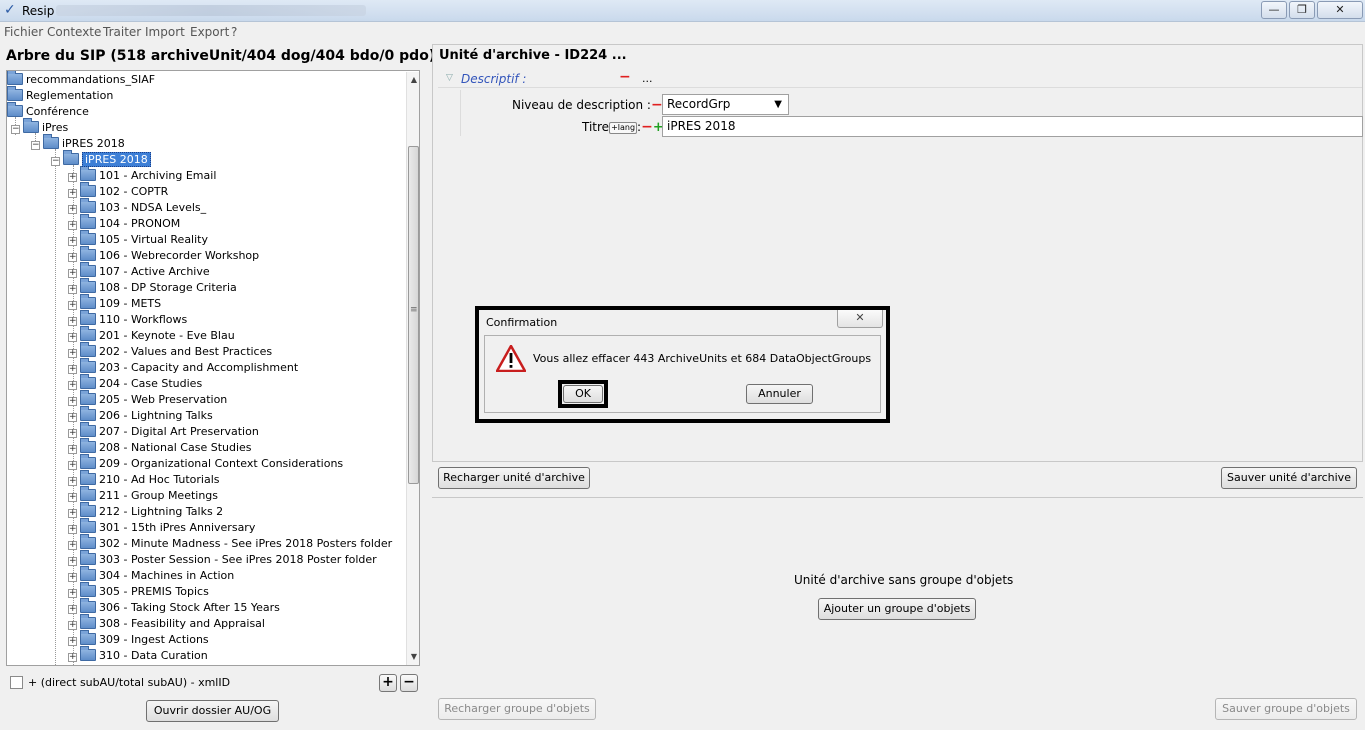 The image size is (1365, 730). What do you see at coordinates (140, 415) in the screenshot?
I see `tree-node: +206 - Lightning Talks` at bounding box center [140, 415].